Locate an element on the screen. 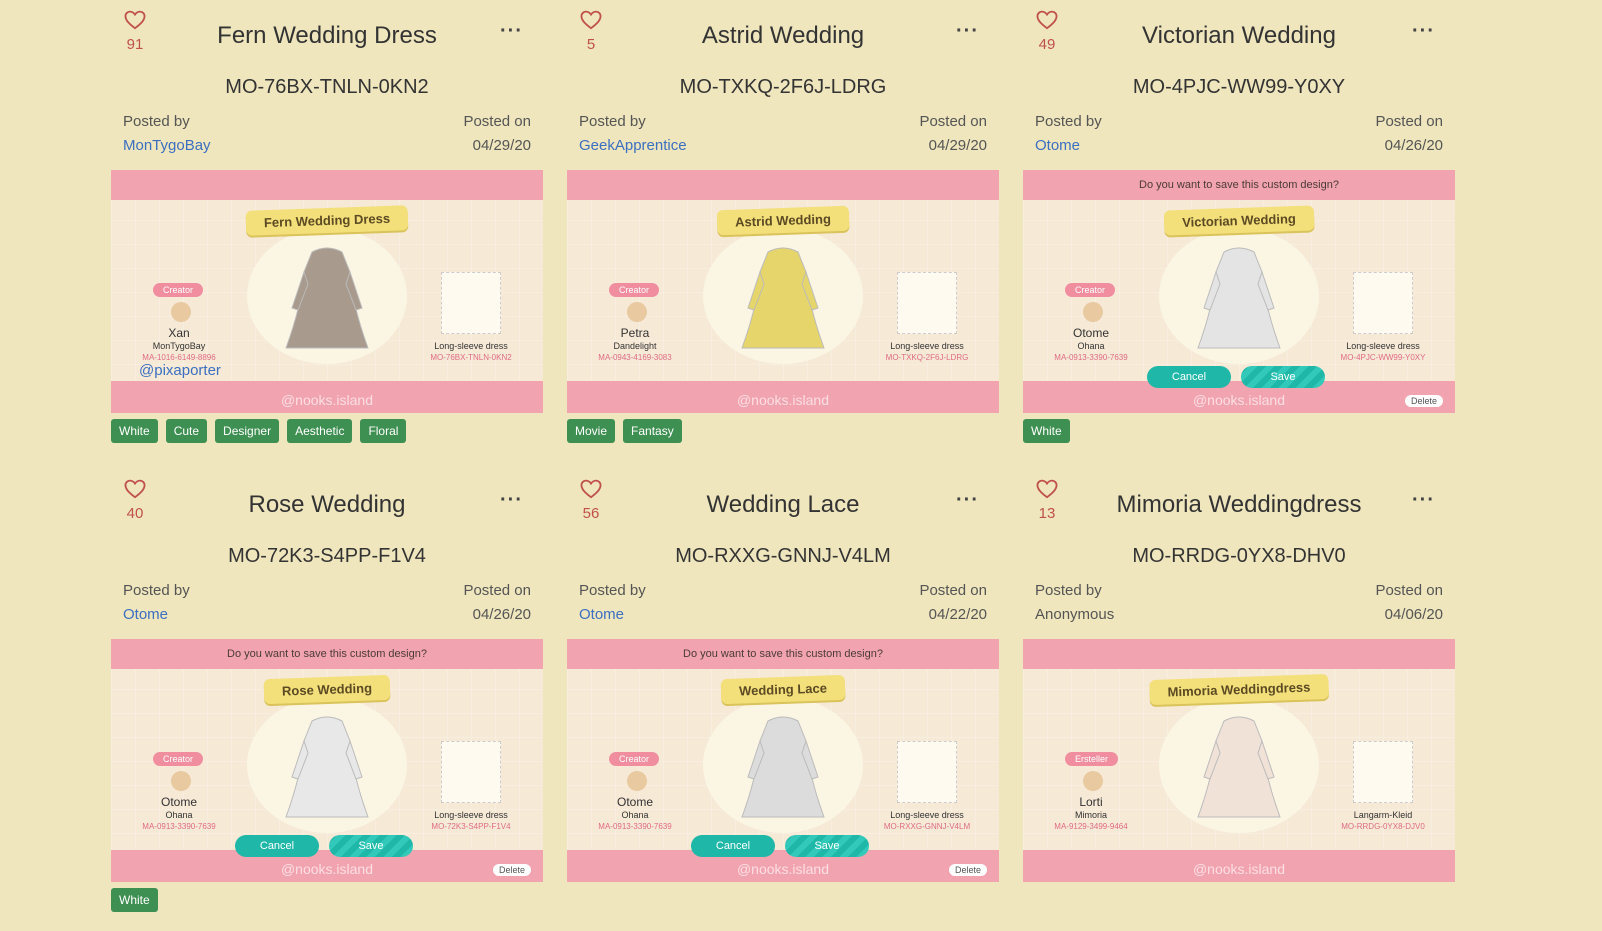 This screenshot has width=1602, height=931. tag-fantasy: Fantasy is located at coordinates (652, 431).